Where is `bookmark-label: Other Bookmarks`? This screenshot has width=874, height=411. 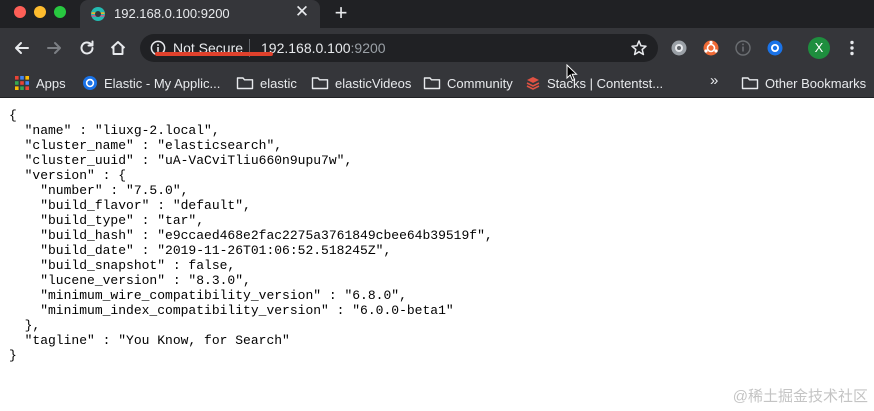 bookmark-label: Other Bookmarks is located at coordinates (816, 83).